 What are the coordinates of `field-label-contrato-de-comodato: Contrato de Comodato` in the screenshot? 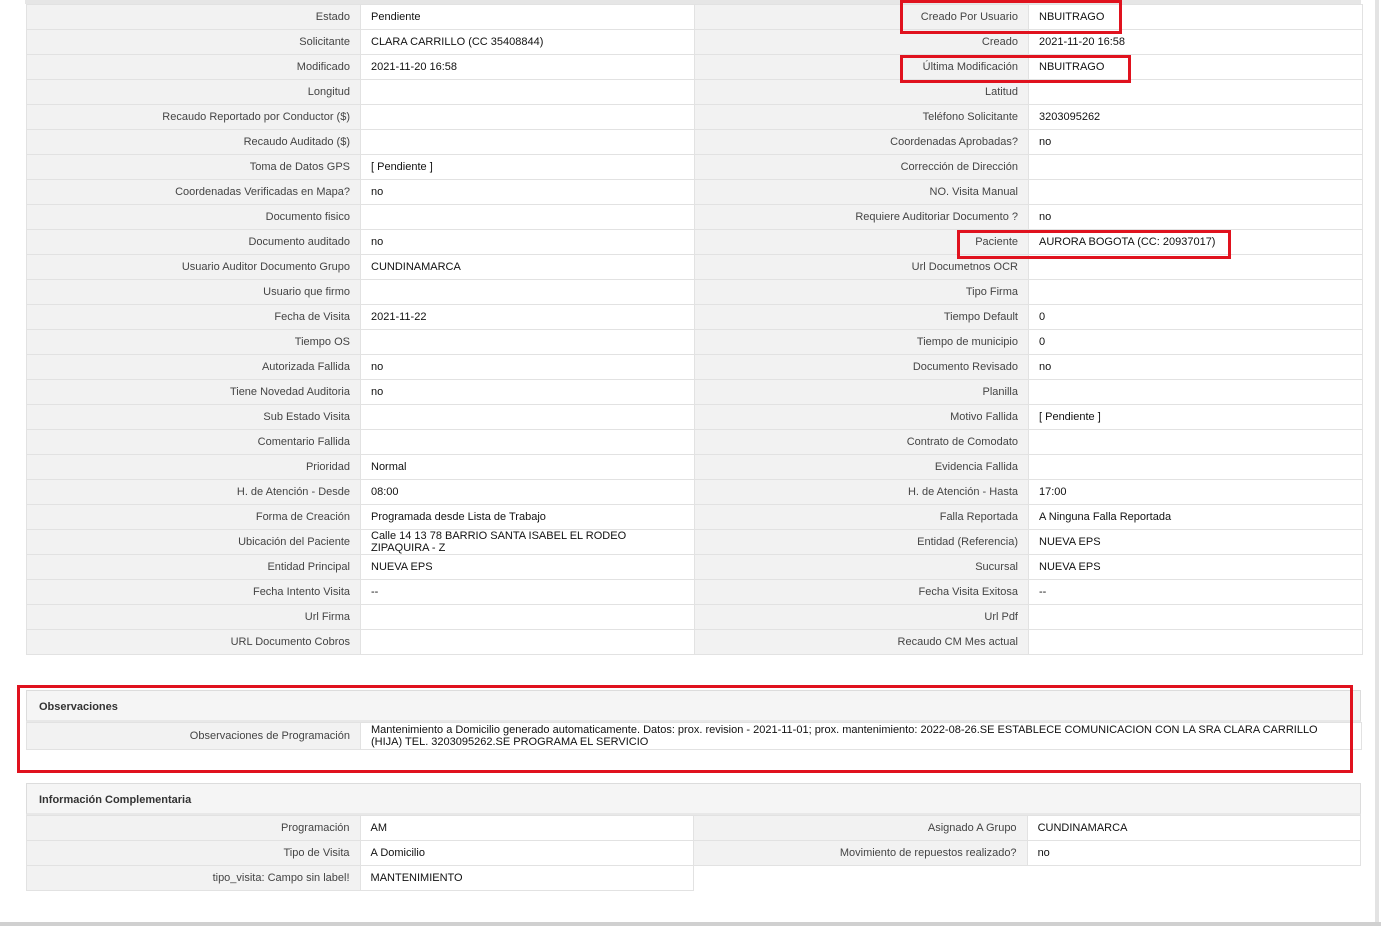 It's located at (861, 442).